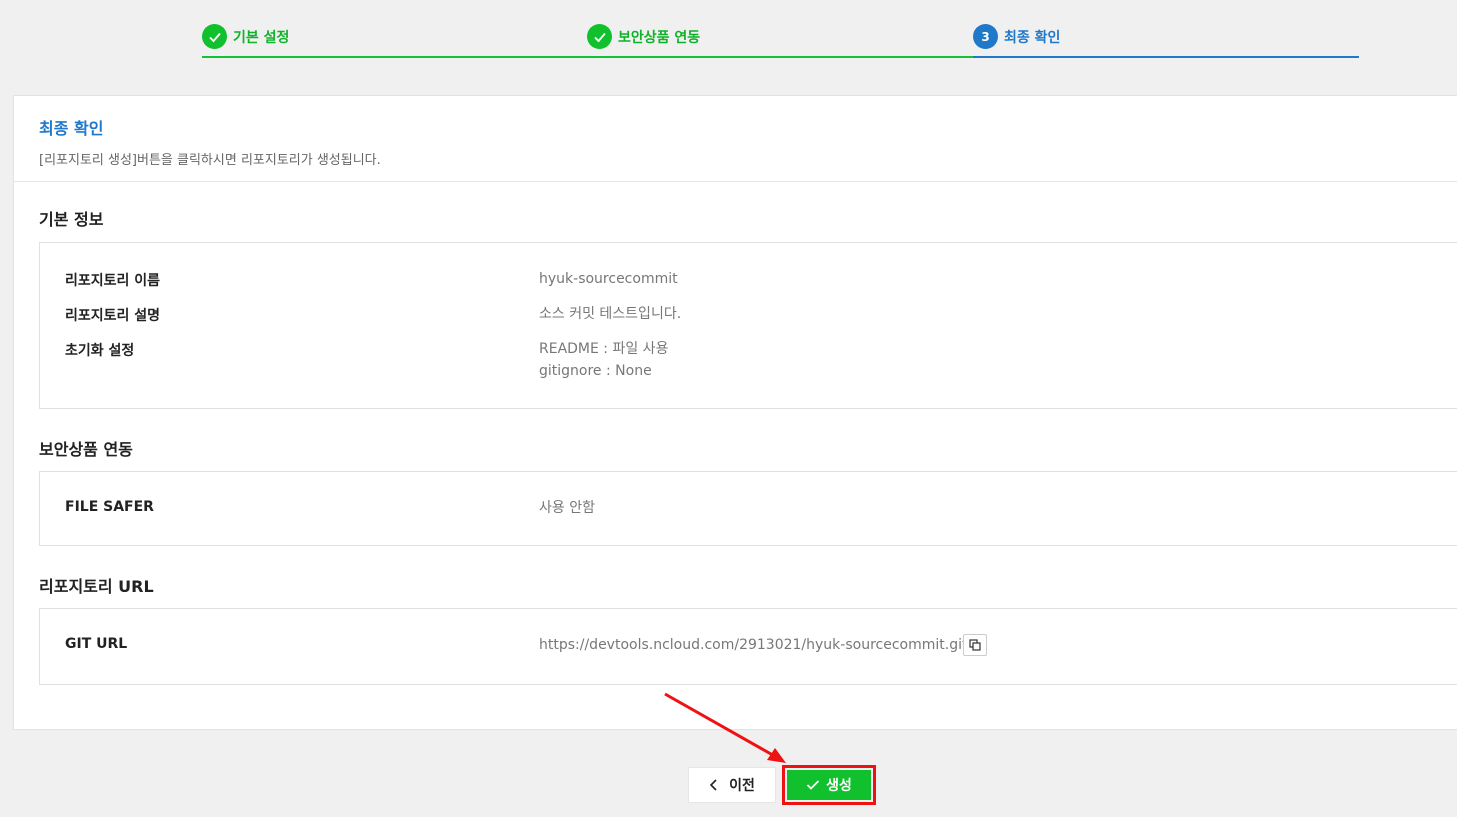 This screenshot has height=817, width=1457. I want to click on step-security-integration: 보안상품 연동, so click(780, 29).